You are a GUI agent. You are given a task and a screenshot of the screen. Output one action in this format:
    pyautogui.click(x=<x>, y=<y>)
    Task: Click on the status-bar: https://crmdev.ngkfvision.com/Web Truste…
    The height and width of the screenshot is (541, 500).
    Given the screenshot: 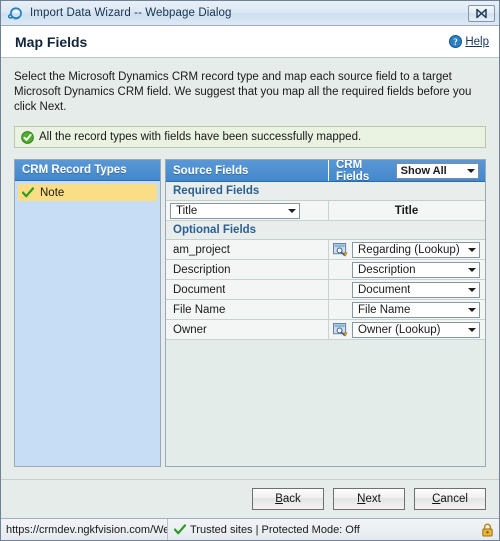 What is the action you would take?
    pyautogui.click(x=250, y=529)
    